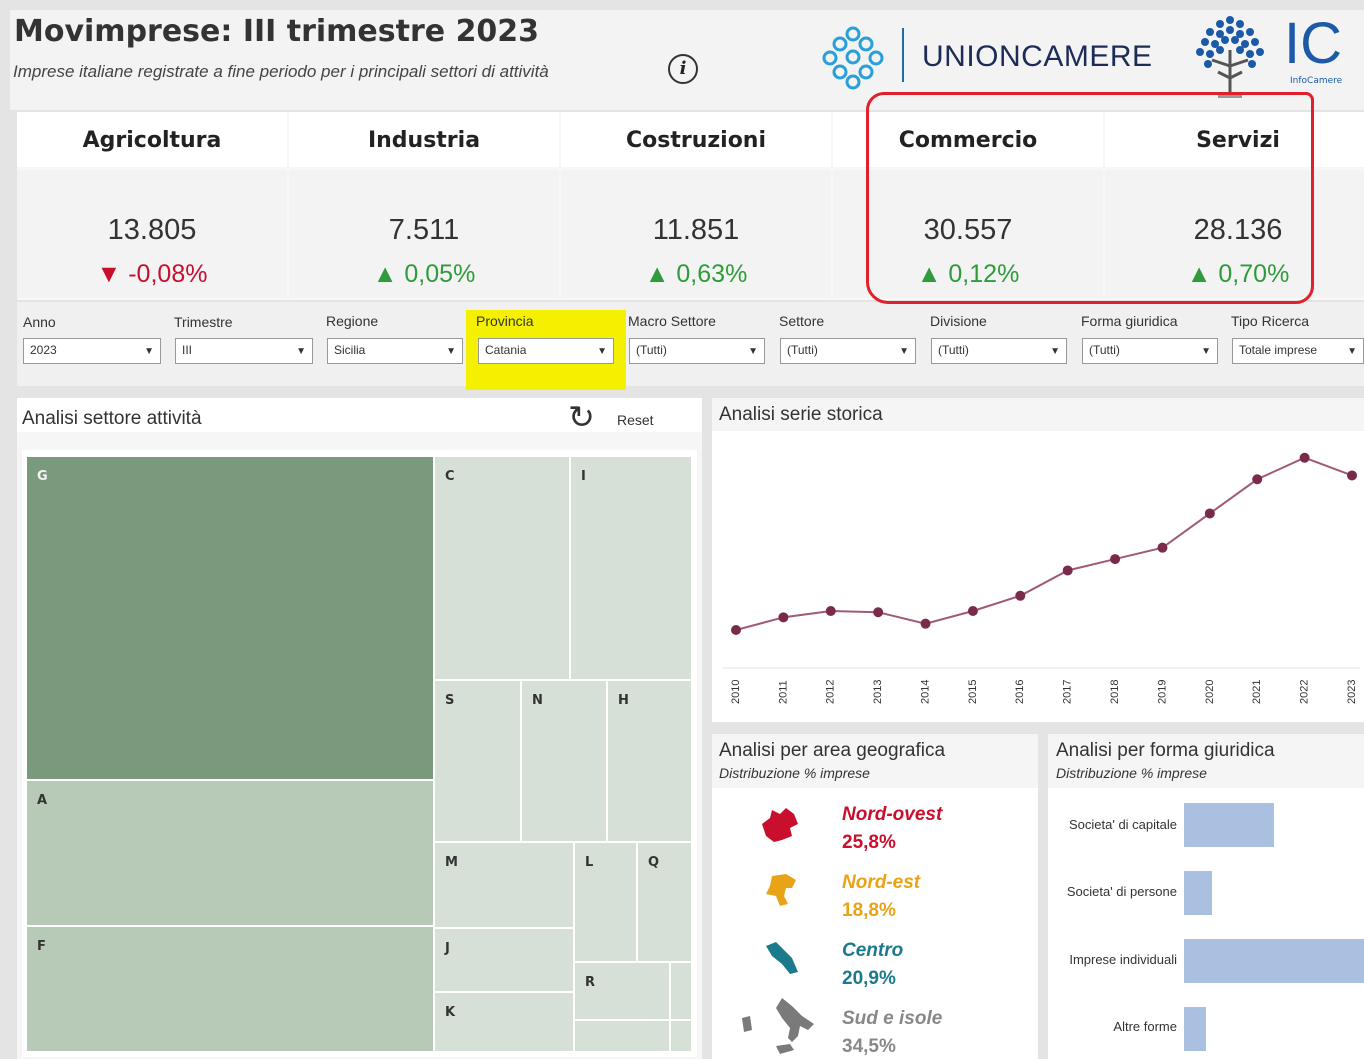  I want to click on treemap-tile-s: S, so click(477, 761).